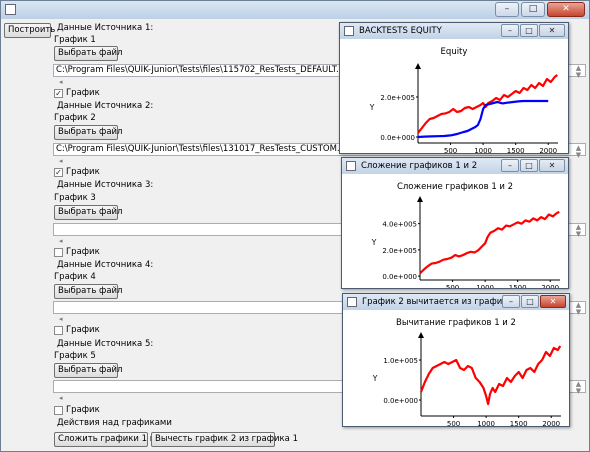 This screenshot has width=590, height=452. Describe the element at coordinates (75, 277) in the screenshot. I see `source-4-chart-label: График 4` at that location.